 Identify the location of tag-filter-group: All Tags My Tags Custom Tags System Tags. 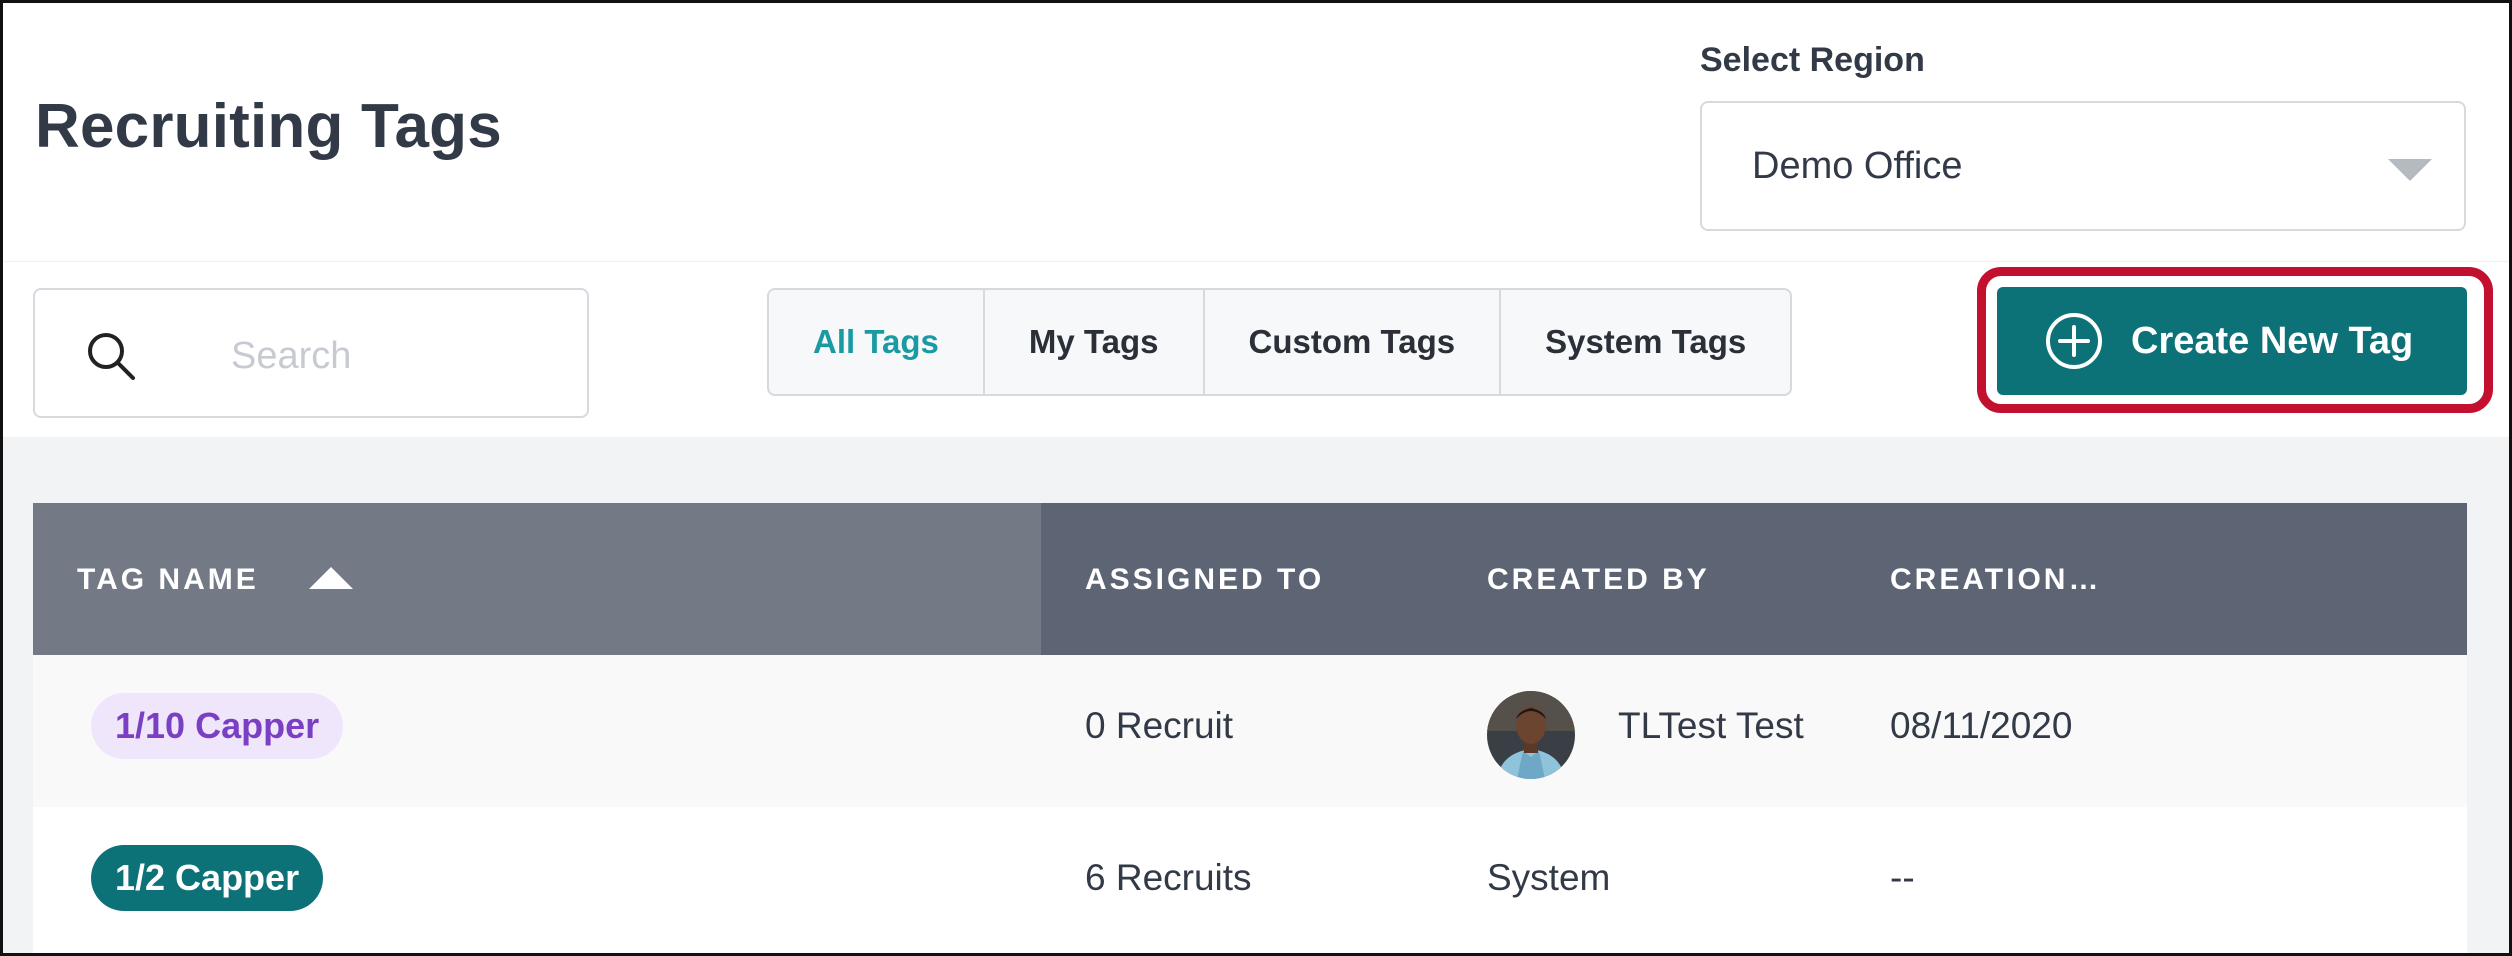
(1280, 342).